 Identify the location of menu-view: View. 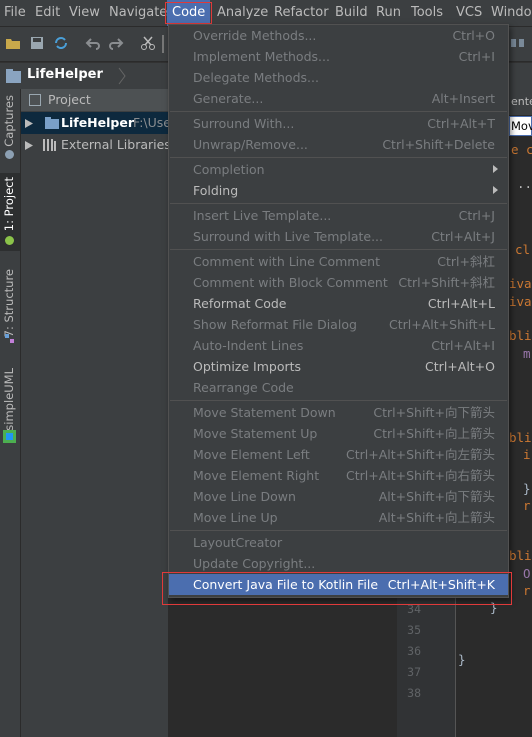
(84, 13).